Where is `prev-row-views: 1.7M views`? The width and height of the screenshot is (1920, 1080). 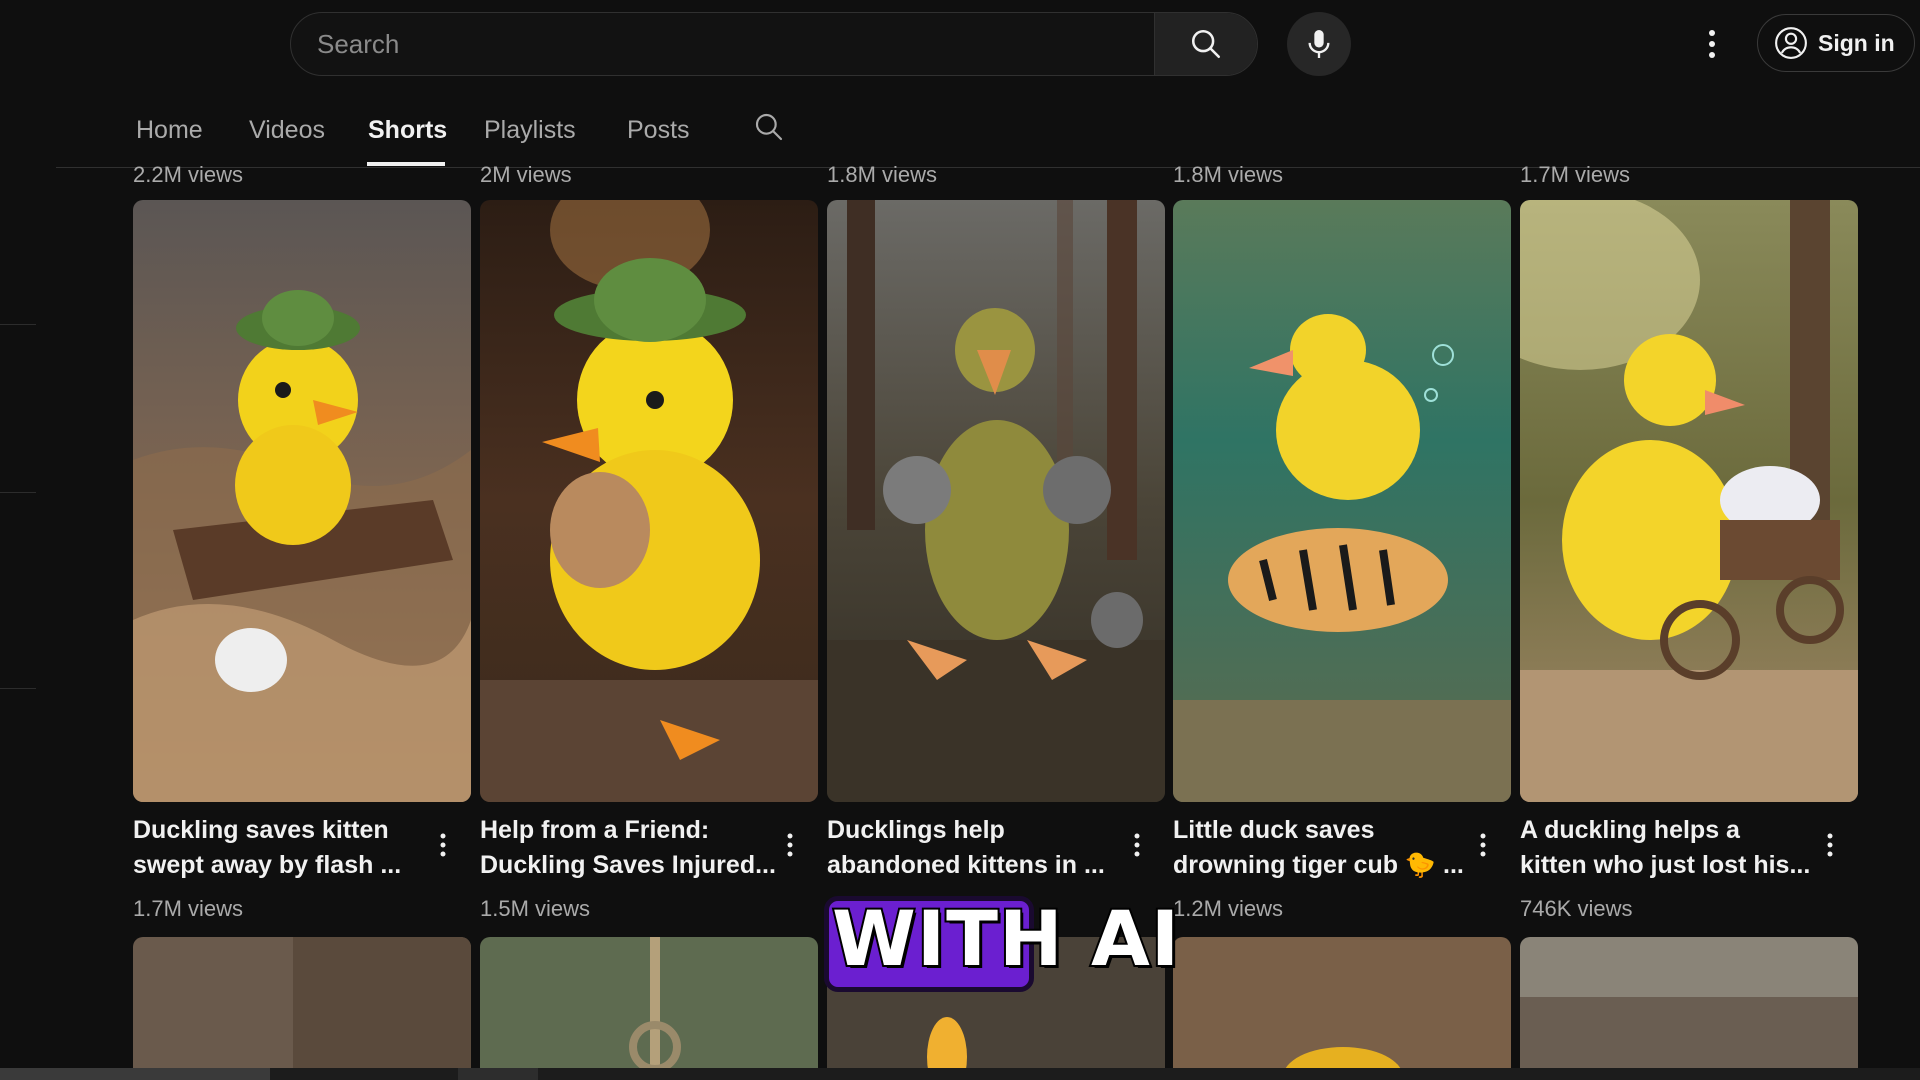
prev-row-views: 1.7M views is located at coordinates (1575, 174).